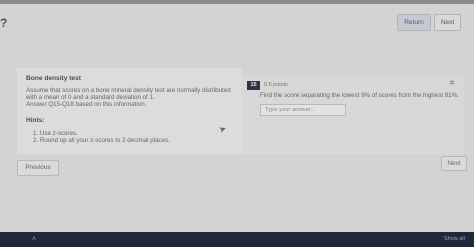 This screenshot has width=474, height=247. I want to click on previous-button: Previous, so click(38, 168).